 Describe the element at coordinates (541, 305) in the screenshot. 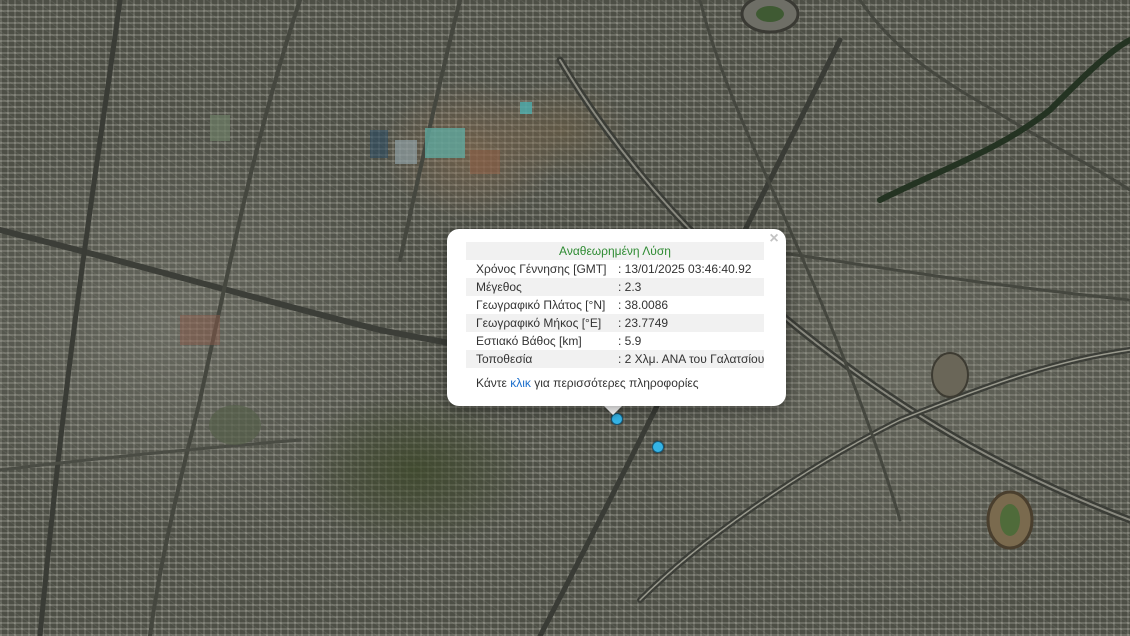

I see `row-label: Γεωγραφικό Πλάτος [°N]` at that location.